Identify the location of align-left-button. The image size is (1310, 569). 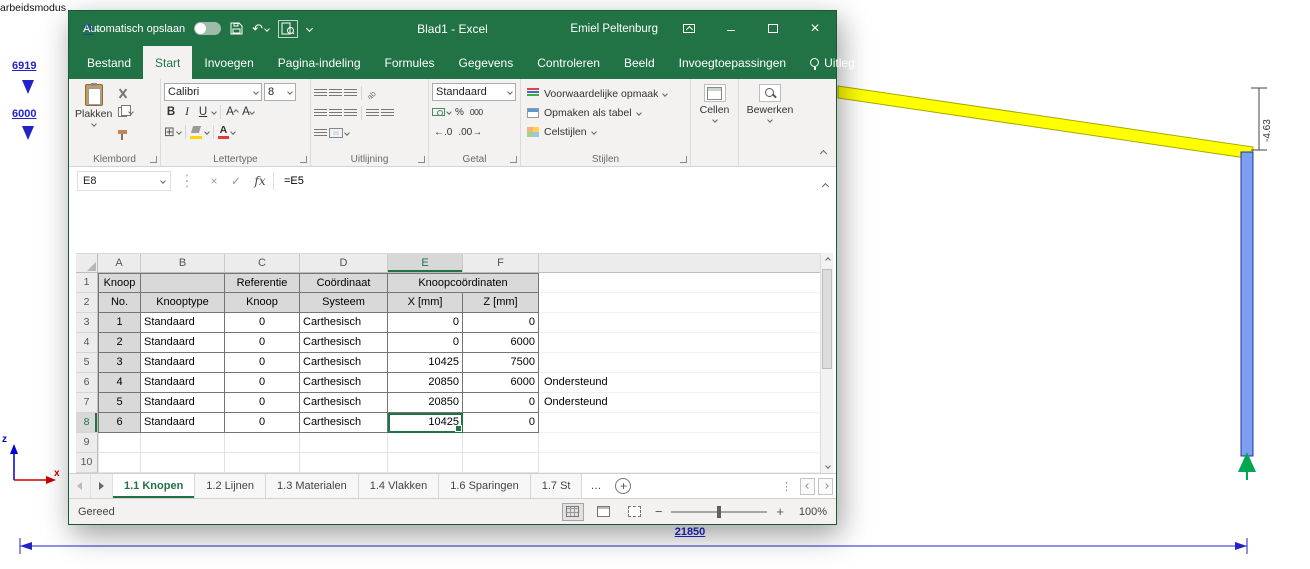
(320, 113).